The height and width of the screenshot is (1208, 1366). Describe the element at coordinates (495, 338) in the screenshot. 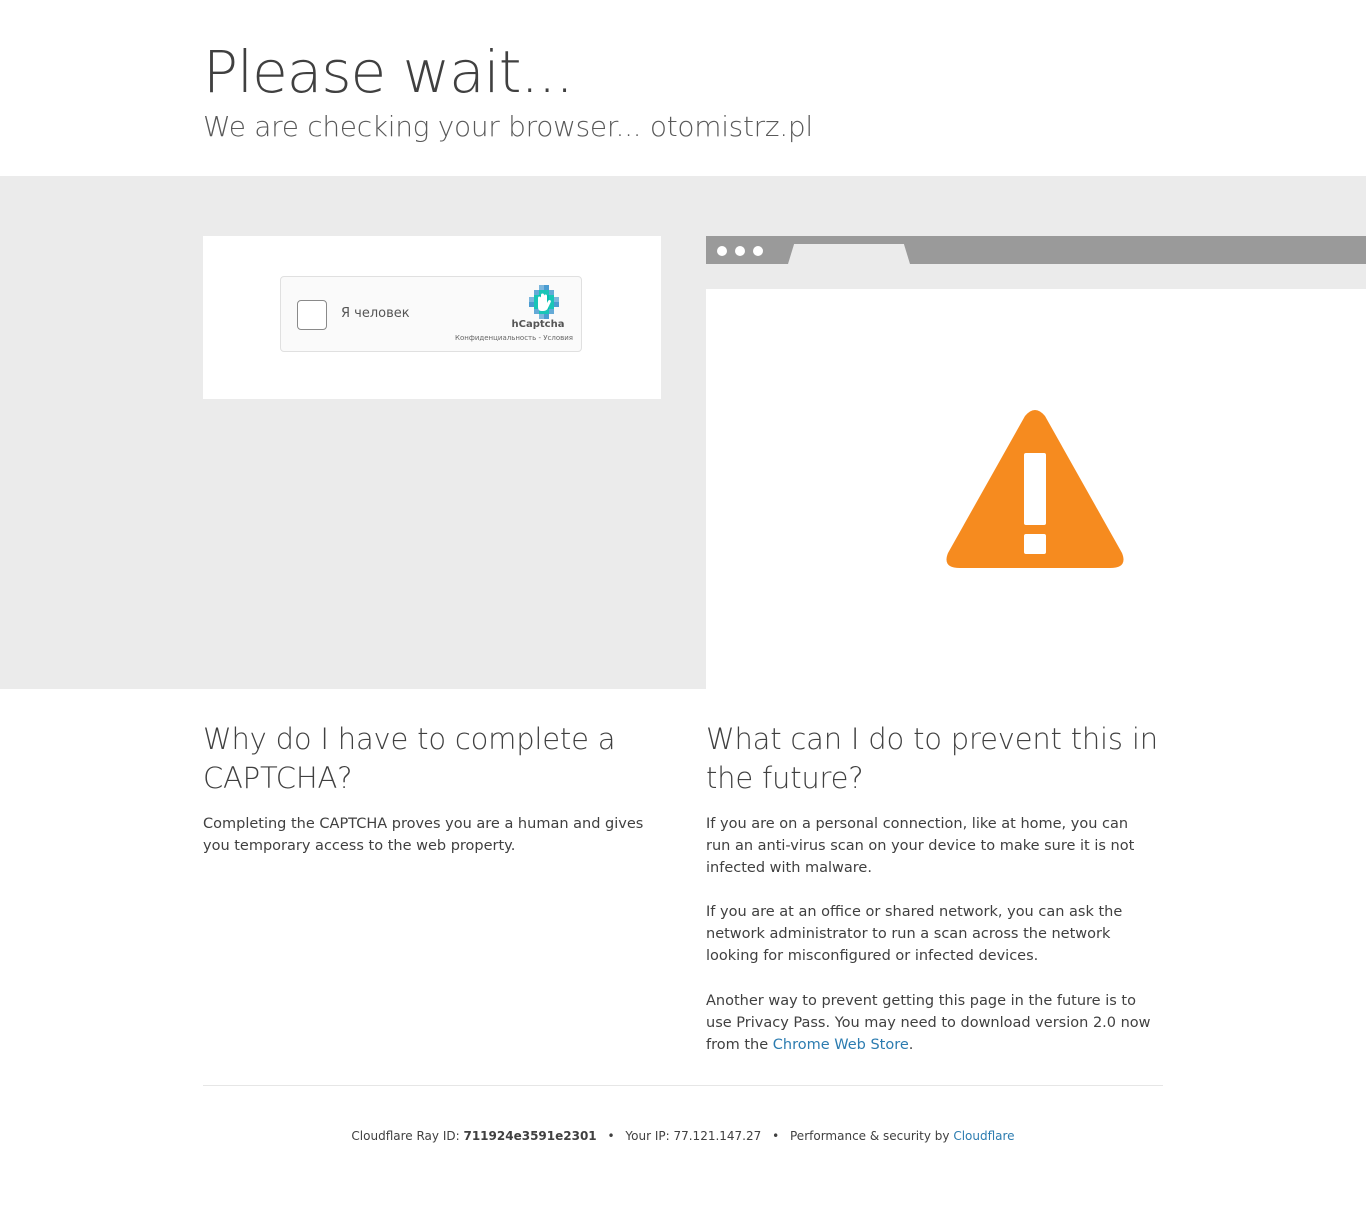

I see `privacy-link: Конфиденциальность` at that location.